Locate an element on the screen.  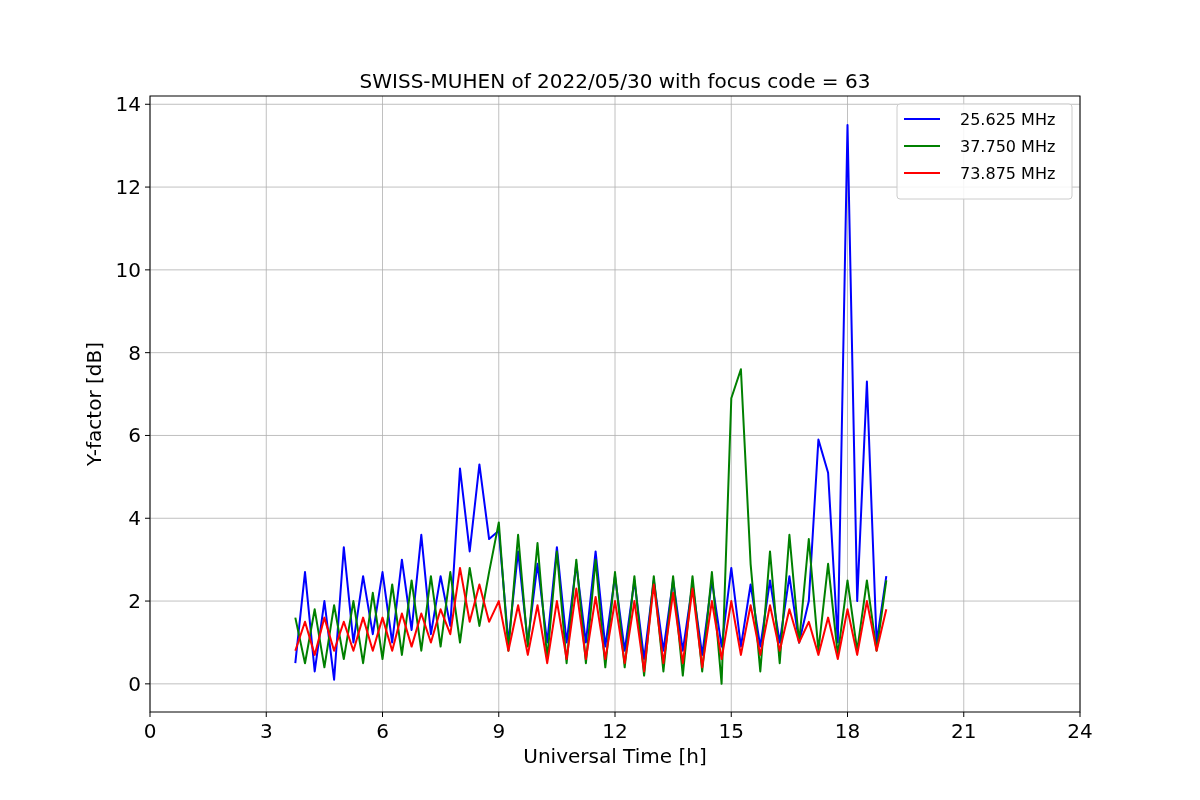
chart-title: SWISS-MUHEN of 2022/05/30 with focus code = 63 is located at coordinates (615, 81).